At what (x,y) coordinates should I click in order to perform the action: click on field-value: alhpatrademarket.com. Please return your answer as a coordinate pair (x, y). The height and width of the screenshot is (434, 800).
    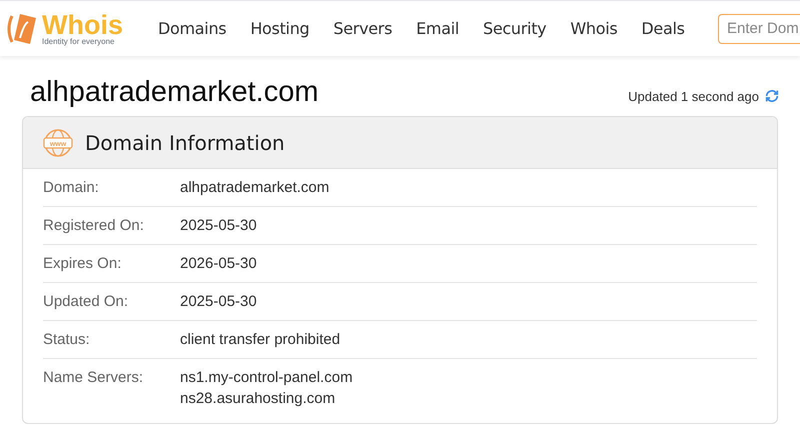
    Looking at the image, I should click on (255, 188).